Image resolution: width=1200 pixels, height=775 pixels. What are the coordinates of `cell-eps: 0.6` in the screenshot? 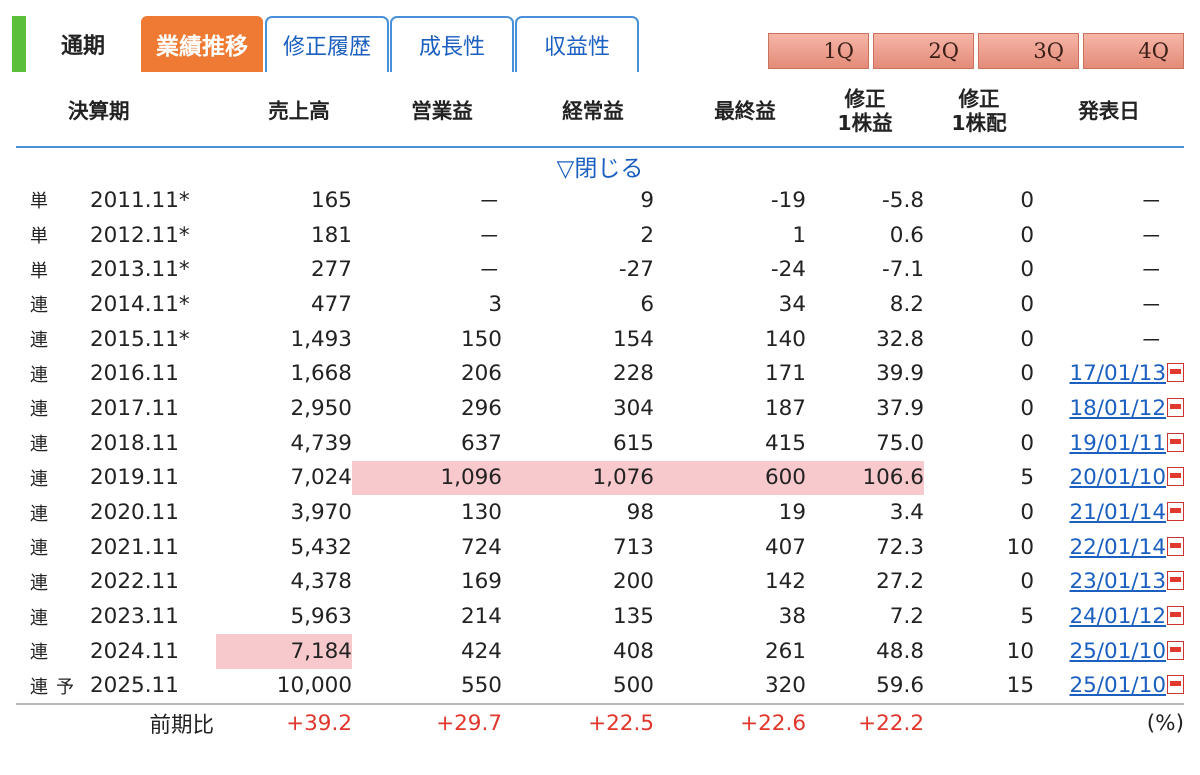 It's located at (906, 235).